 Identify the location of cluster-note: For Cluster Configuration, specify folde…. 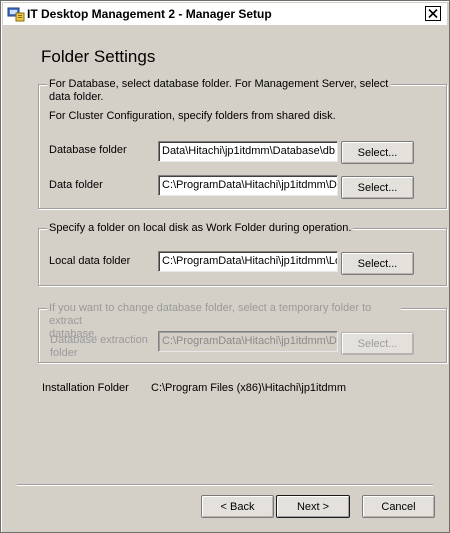
(192, 116).